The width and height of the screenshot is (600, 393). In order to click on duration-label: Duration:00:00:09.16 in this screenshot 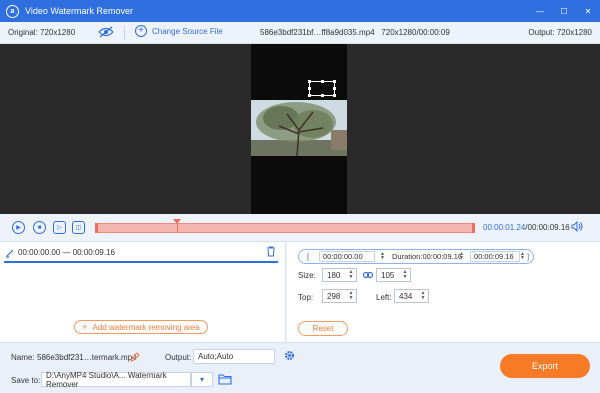, I will do `click(427, 256)`.